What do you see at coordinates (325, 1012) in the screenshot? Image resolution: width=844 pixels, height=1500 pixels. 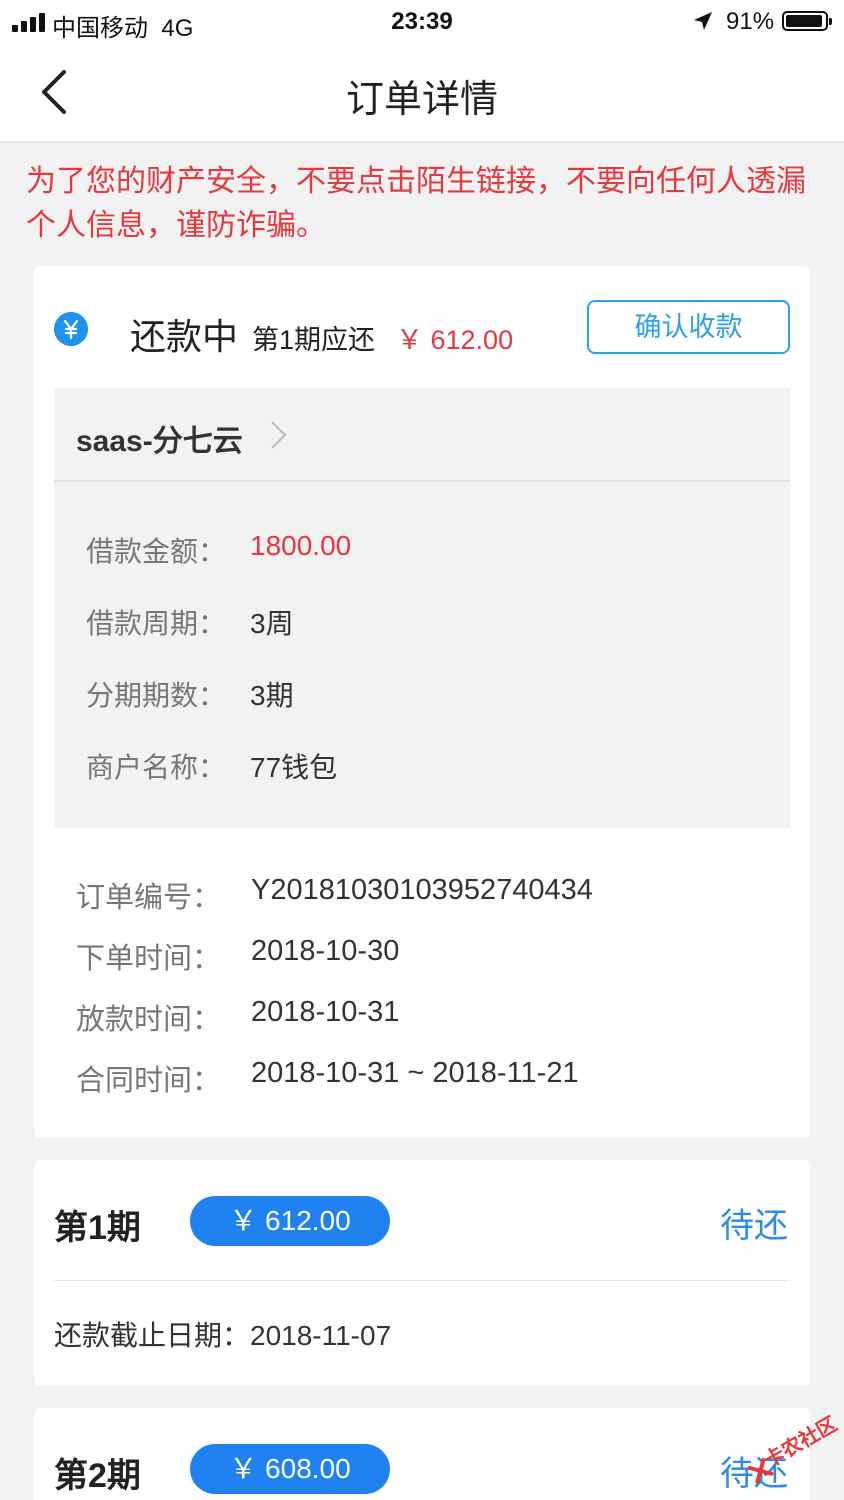 I see `disbursement-time-value: 2018-10-31` at bounding box center [325, 1012].